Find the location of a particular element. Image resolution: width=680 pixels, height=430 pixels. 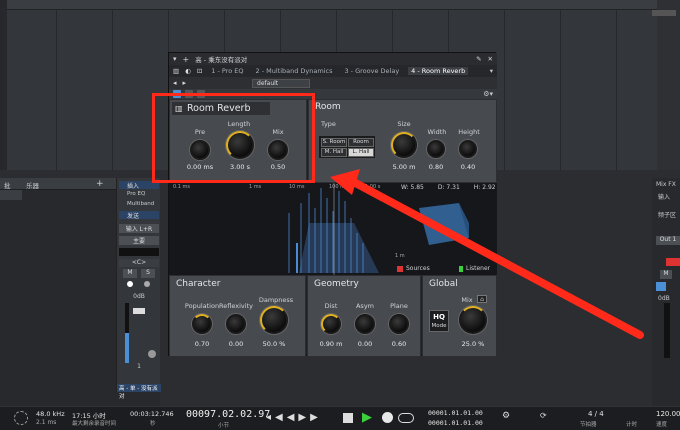

height-knob is located at coordinates (468, 149).